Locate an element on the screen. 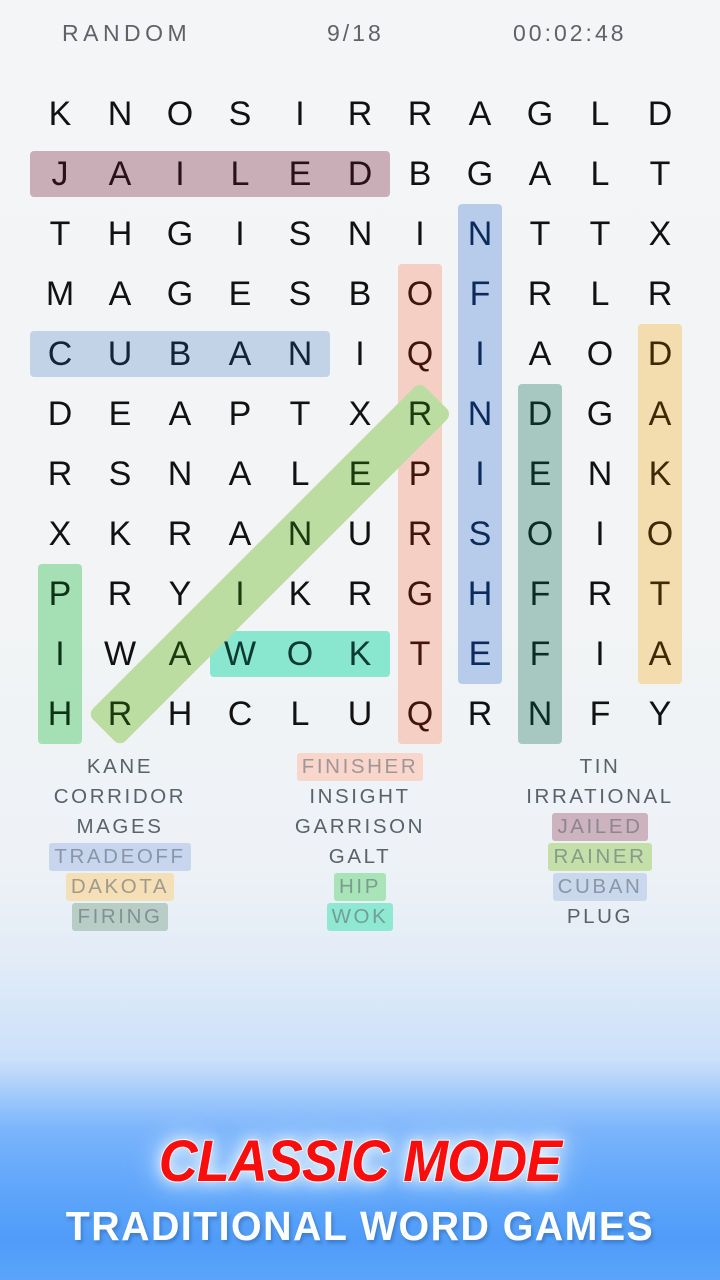 The width and height of the screenshot is (720, 1280). grid-cell: J is located at coordinates (60, 174).